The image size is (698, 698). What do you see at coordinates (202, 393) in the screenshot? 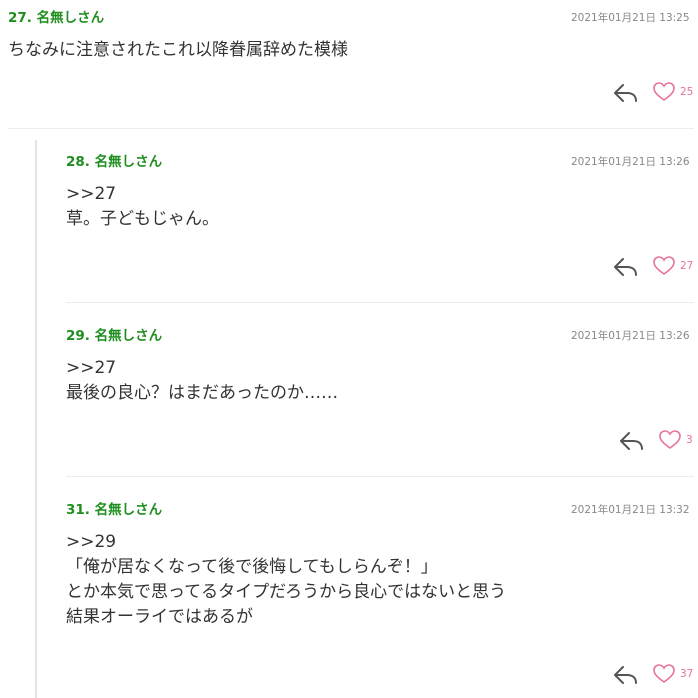
I see `comment-line: 最後の良心？はまだあったのか‥‥‥` at bounding box center [202, 393].